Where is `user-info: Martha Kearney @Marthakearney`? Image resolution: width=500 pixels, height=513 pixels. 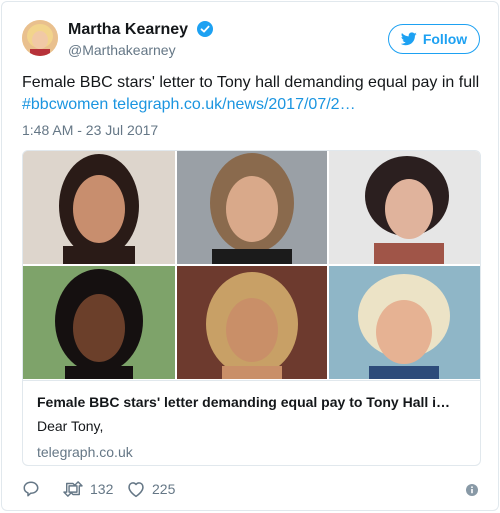
user-info: Martha Kearney @Marthakearney is located at coordinates (140, 39).